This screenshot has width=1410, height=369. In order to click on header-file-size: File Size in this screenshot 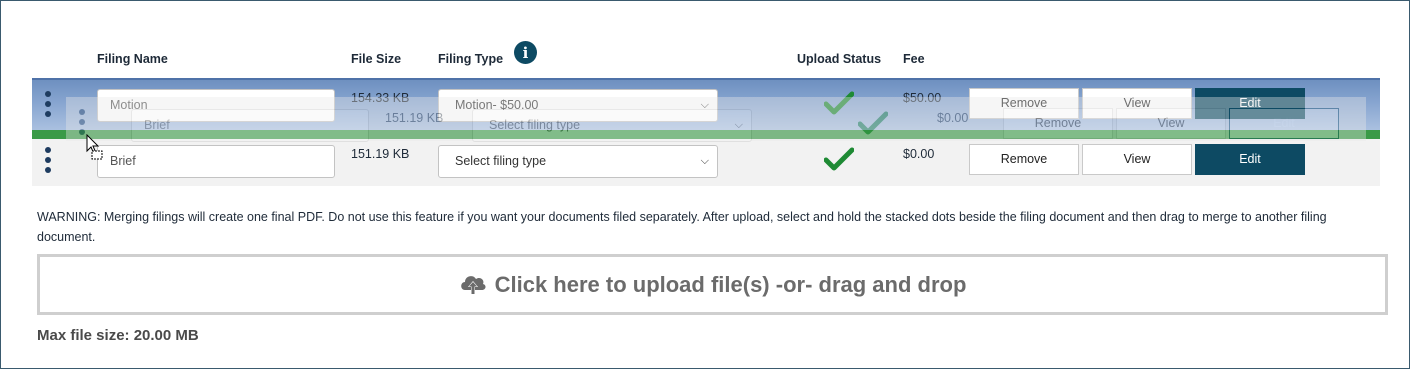, I will do `click(376, 59)`.